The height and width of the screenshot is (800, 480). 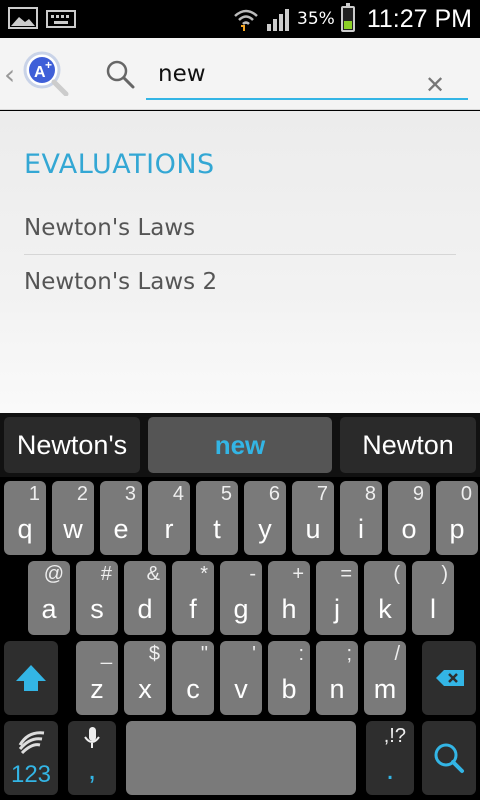 I want to click on search-field: ✕, so click(x=307, y=76).